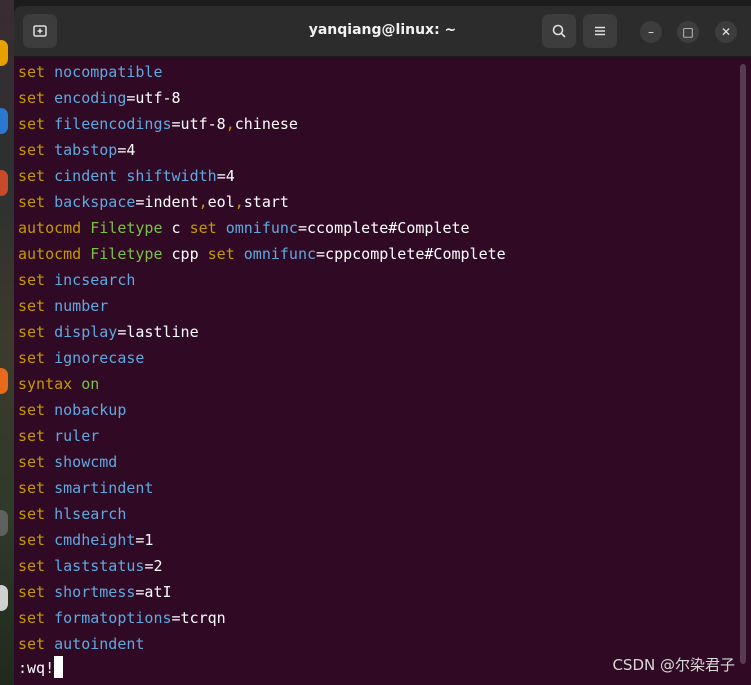  Describe the element at coordinates (176, 228) in the screenshot. I see `code-token: c` at that location.